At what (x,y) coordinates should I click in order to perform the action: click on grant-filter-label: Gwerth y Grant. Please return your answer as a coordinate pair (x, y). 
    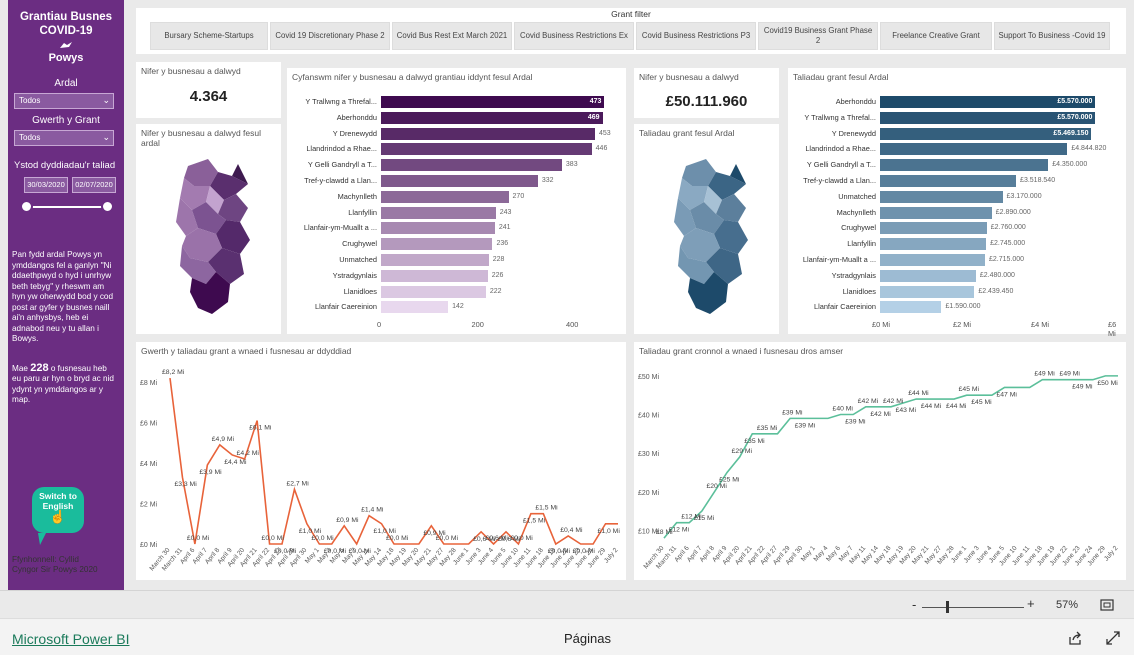
    Looking at the image, I should click on (66, 120).